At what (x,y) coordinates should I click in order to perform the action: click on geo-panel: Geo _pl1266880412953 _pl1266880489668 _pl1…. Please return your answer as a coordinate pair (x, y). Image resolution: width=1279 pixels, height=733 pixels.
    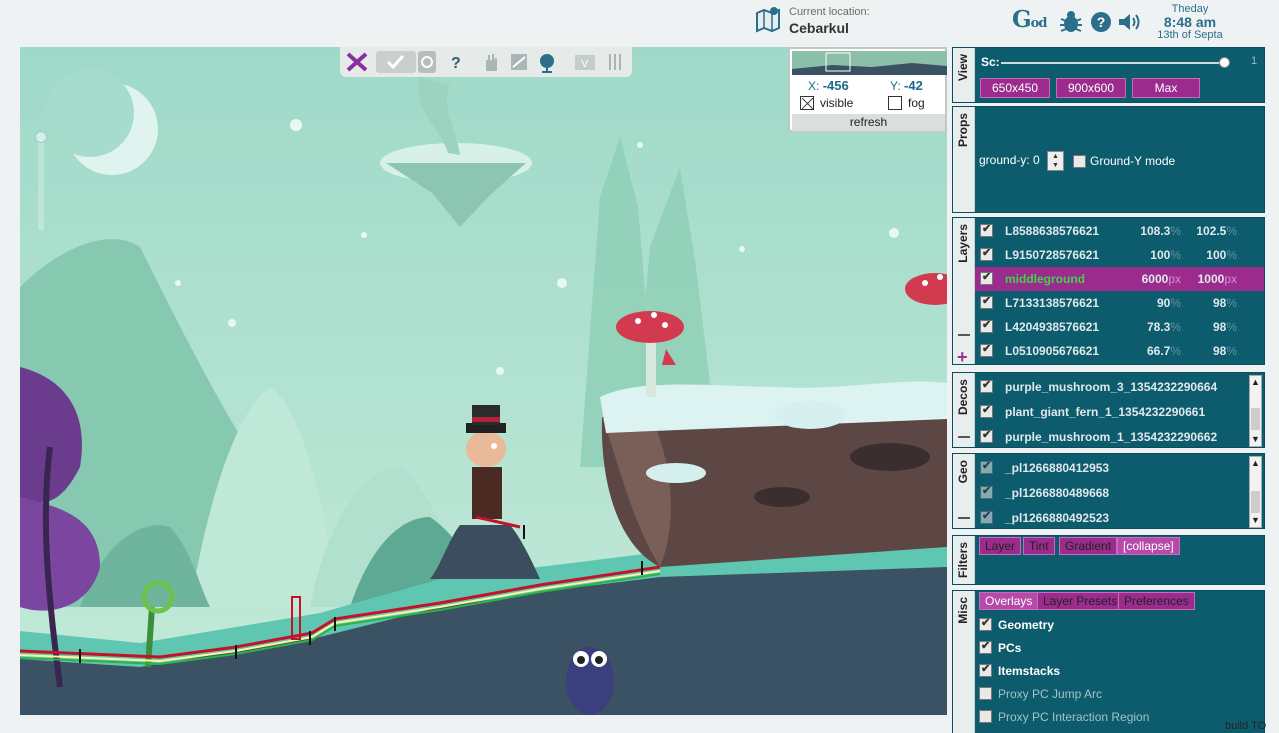
    Looking at the image, I should click on (1108, 491).